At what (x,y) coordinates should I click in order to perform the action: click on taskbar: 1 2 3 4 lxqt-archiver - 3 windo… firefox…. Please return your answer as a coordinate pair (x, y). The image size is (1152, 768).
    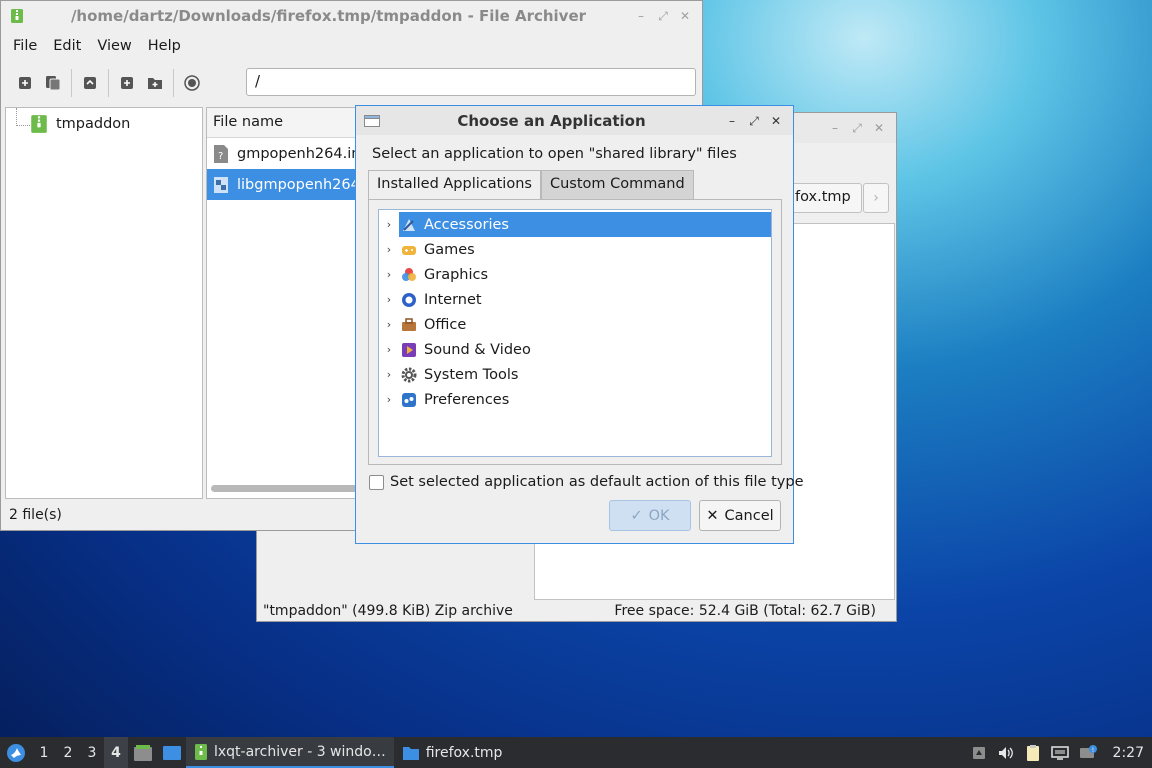
    Looking at the image, I should click on (576, 752).